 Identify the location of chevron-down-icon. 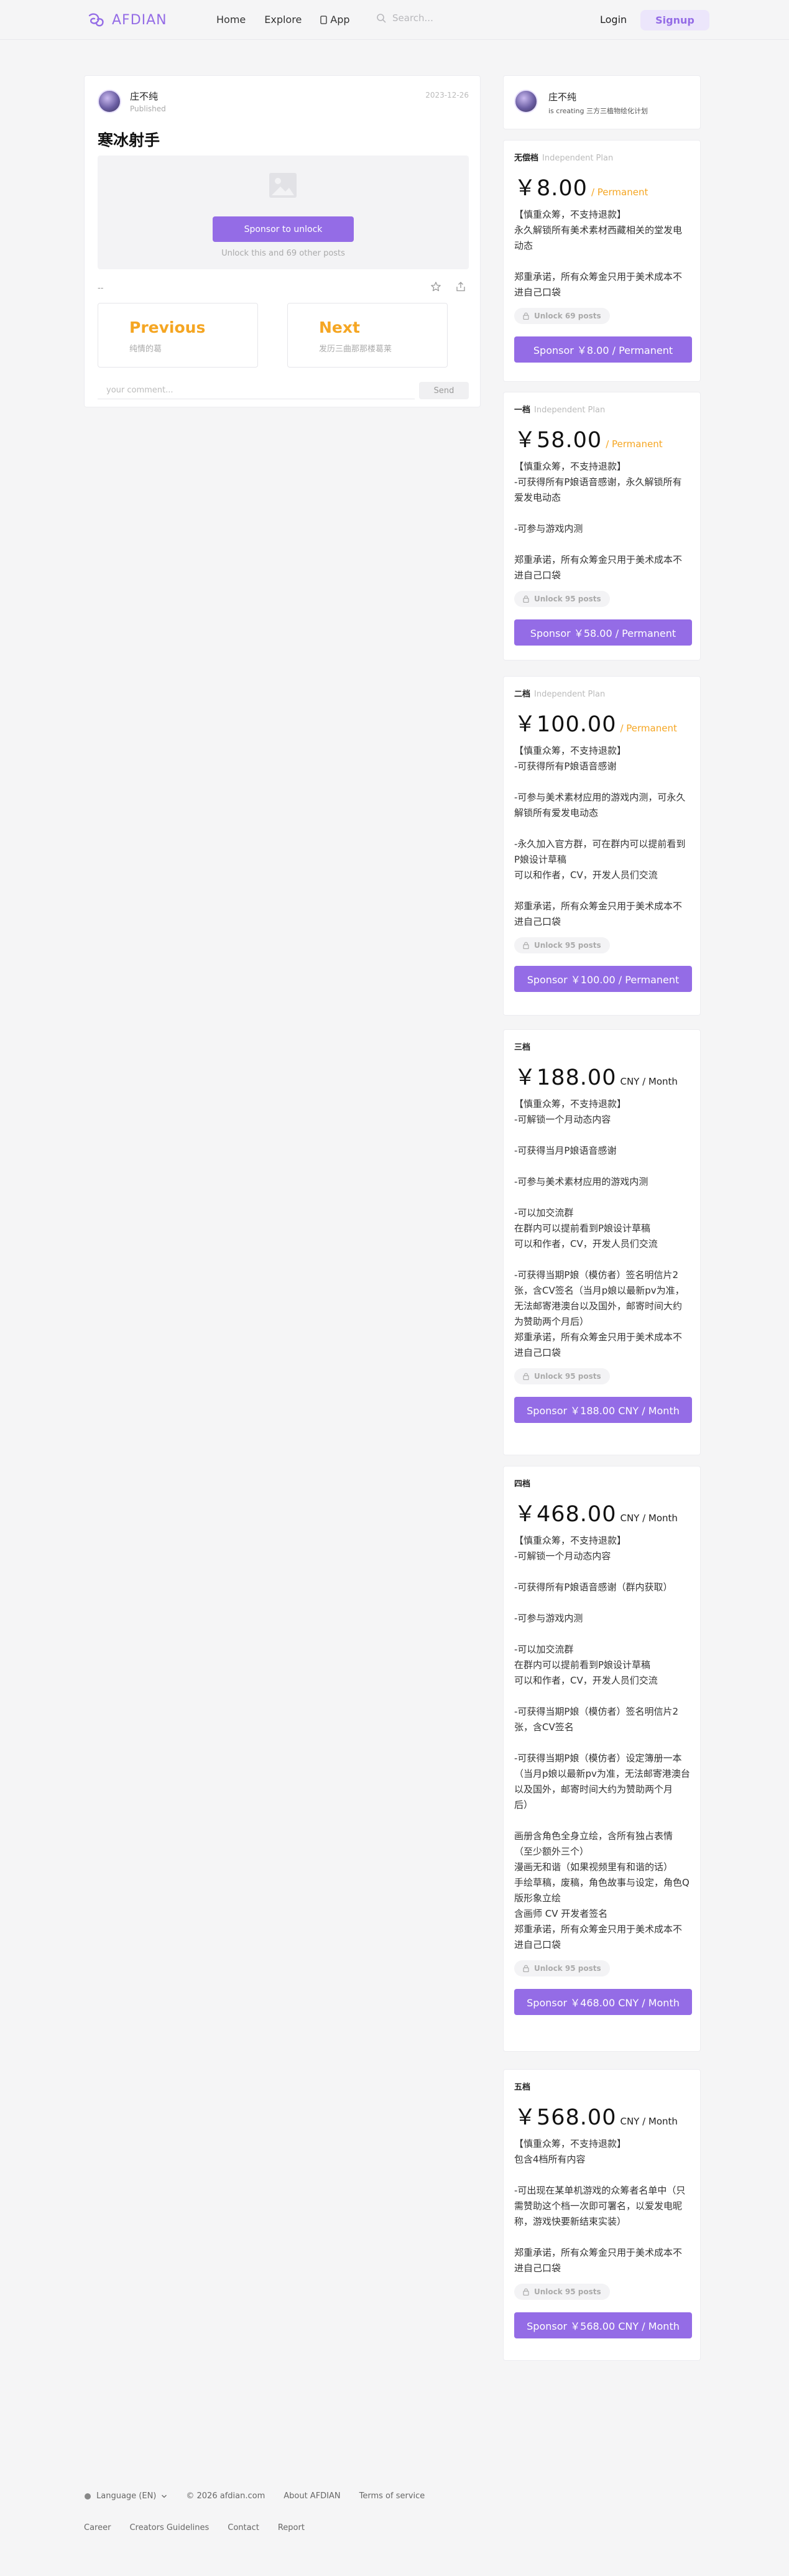
(165, 2497).